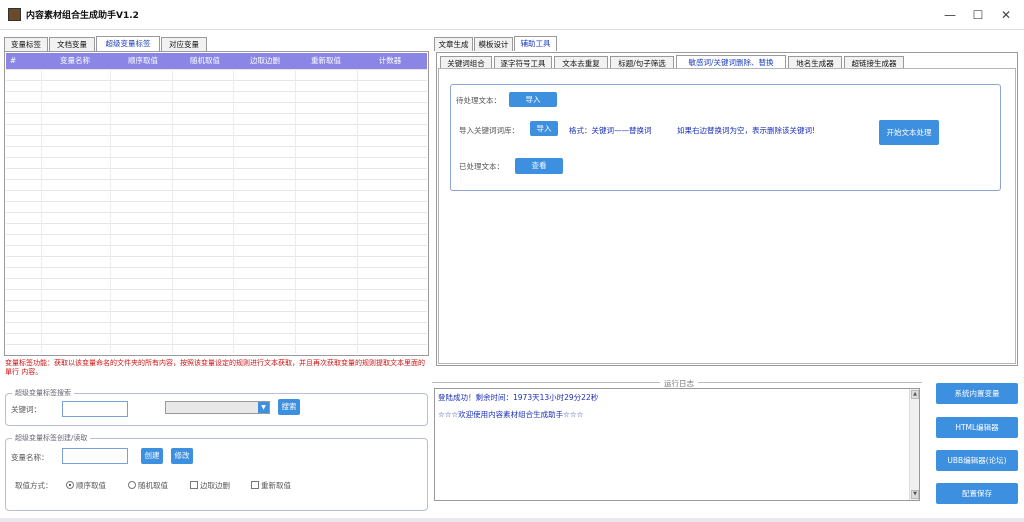 The width and height of the screenshot is (1024, 522). What do you see at coordinates (539, 166) in the screenshot?
I see `view-processed-button: 查看` at bounding box center [539, 166].